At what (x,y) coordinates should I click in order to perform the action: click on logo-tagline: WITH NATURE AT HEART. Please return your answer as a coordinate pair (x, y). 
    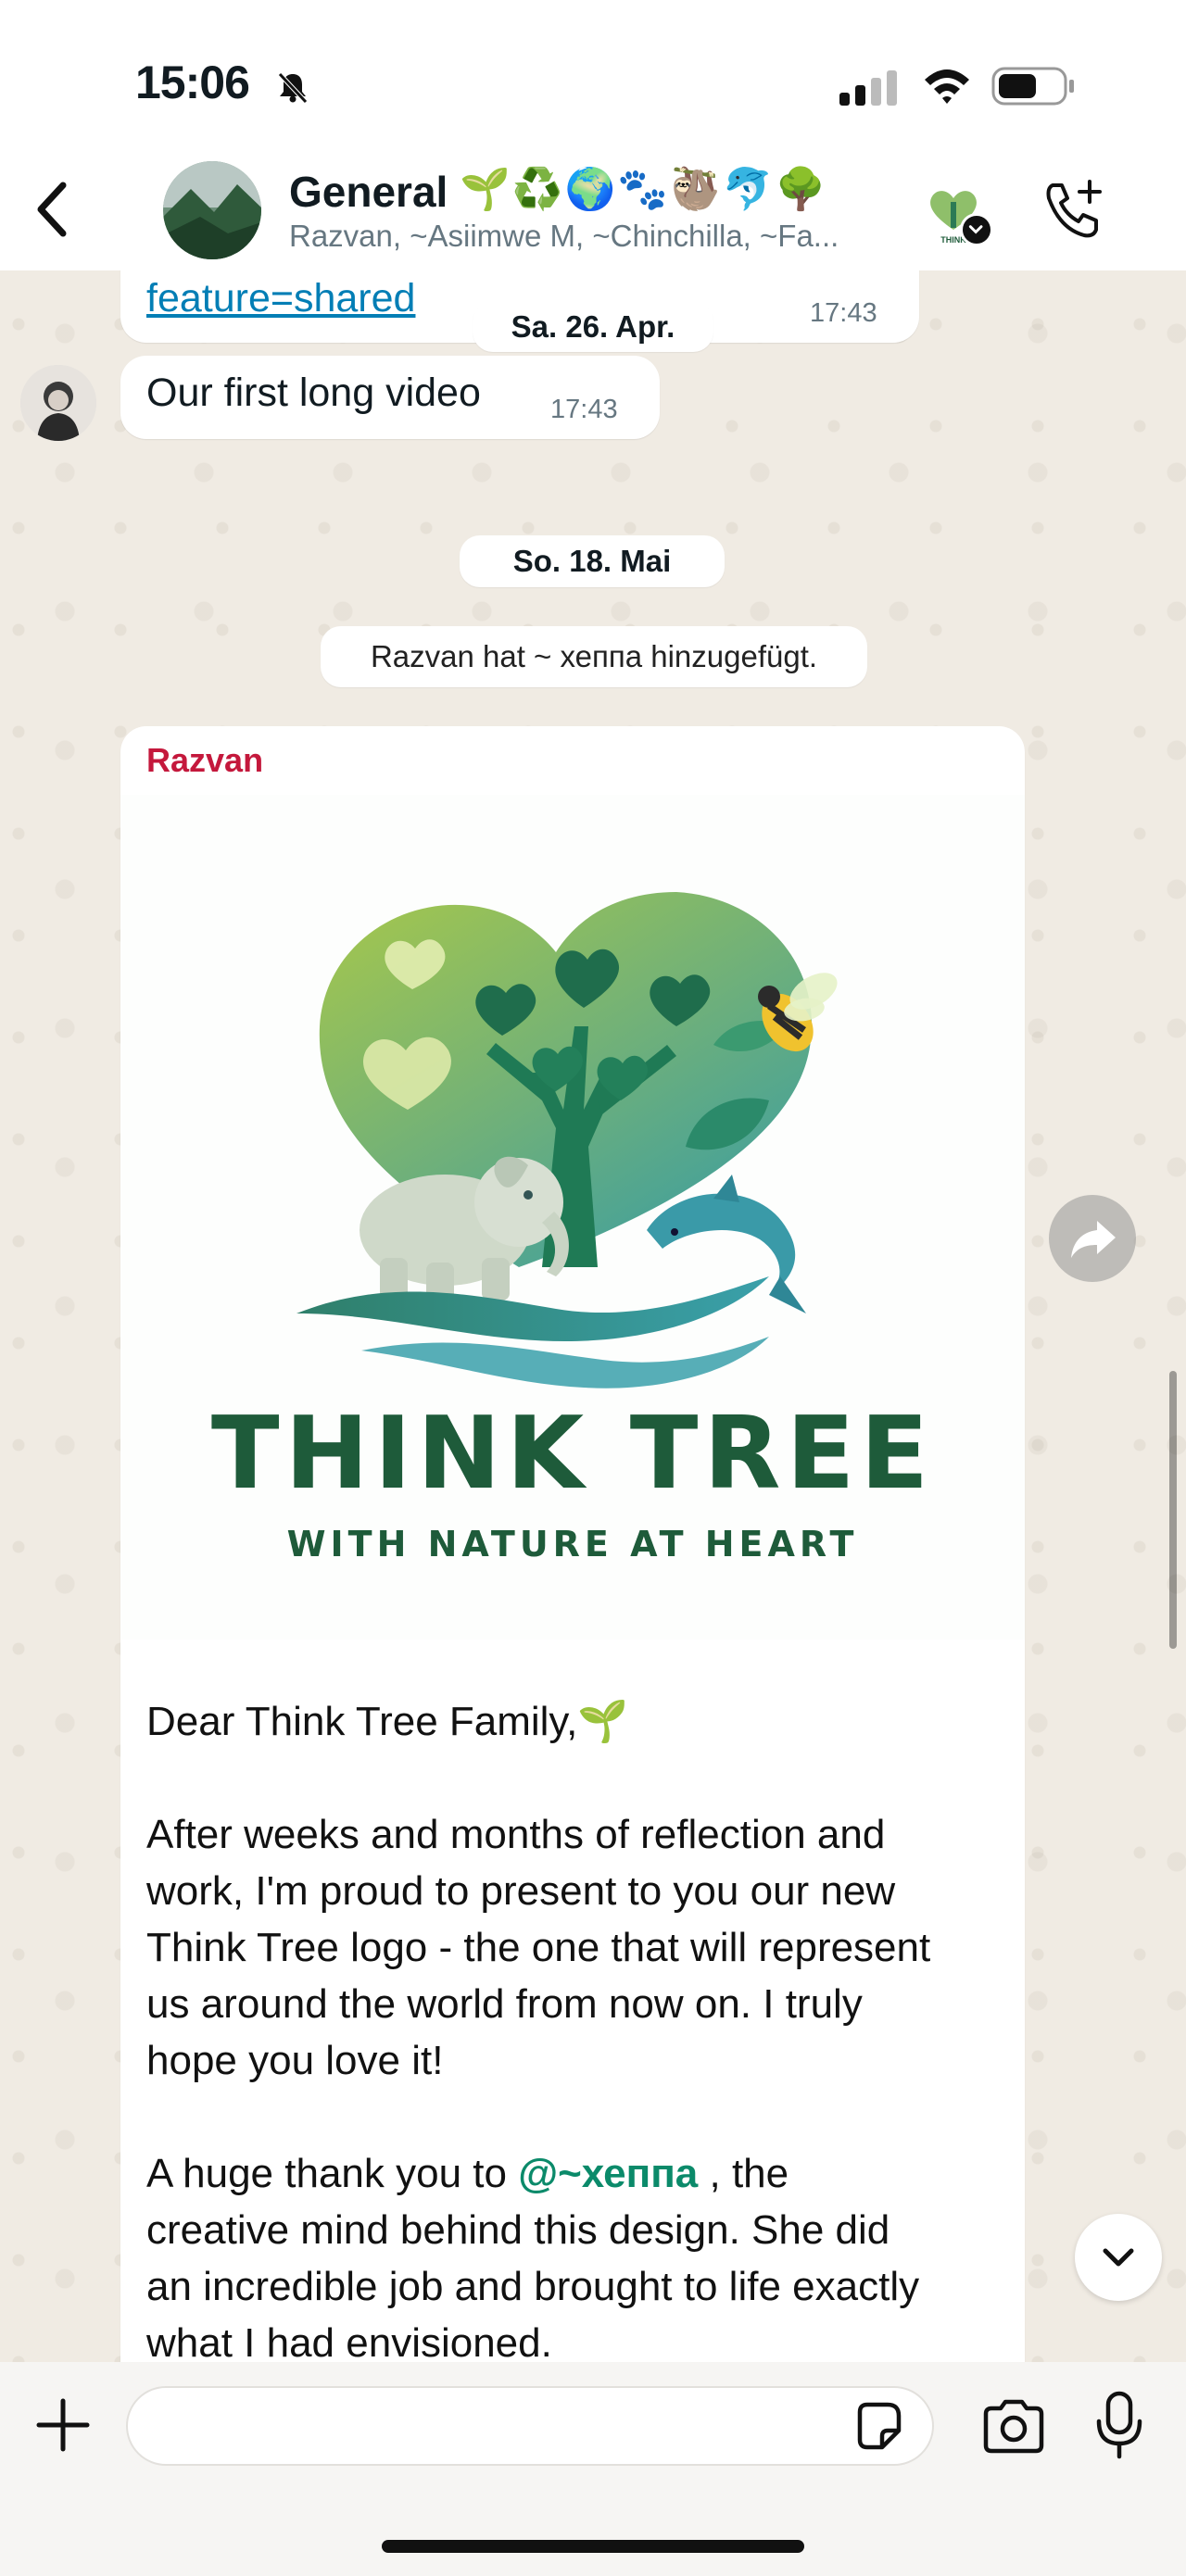
    Looking at the image, I should click on (573, 1544).